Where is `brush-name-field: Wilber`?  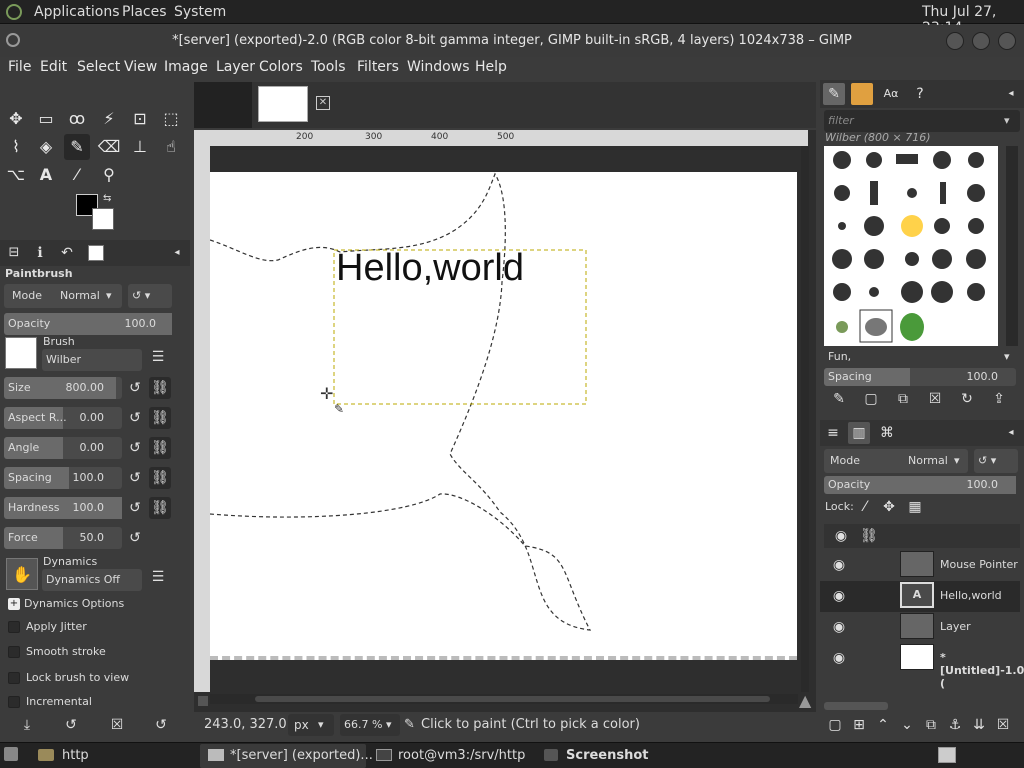 brush-name-field: Wilber is located at coordinates (92, 360).